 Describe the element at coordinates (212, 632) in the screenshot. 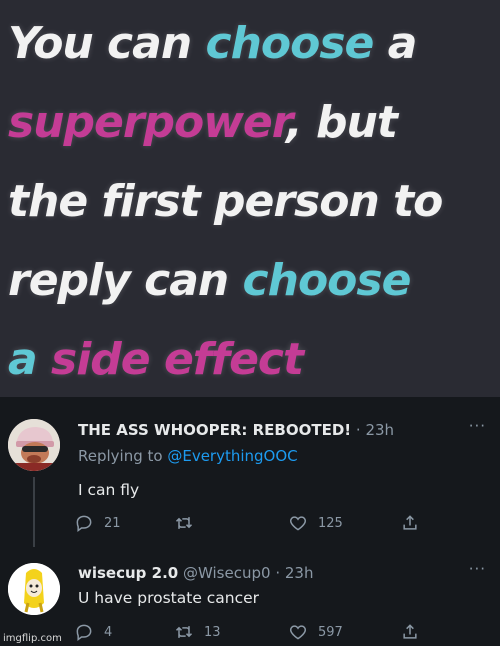

I see `retweet-count: 13` at that location.